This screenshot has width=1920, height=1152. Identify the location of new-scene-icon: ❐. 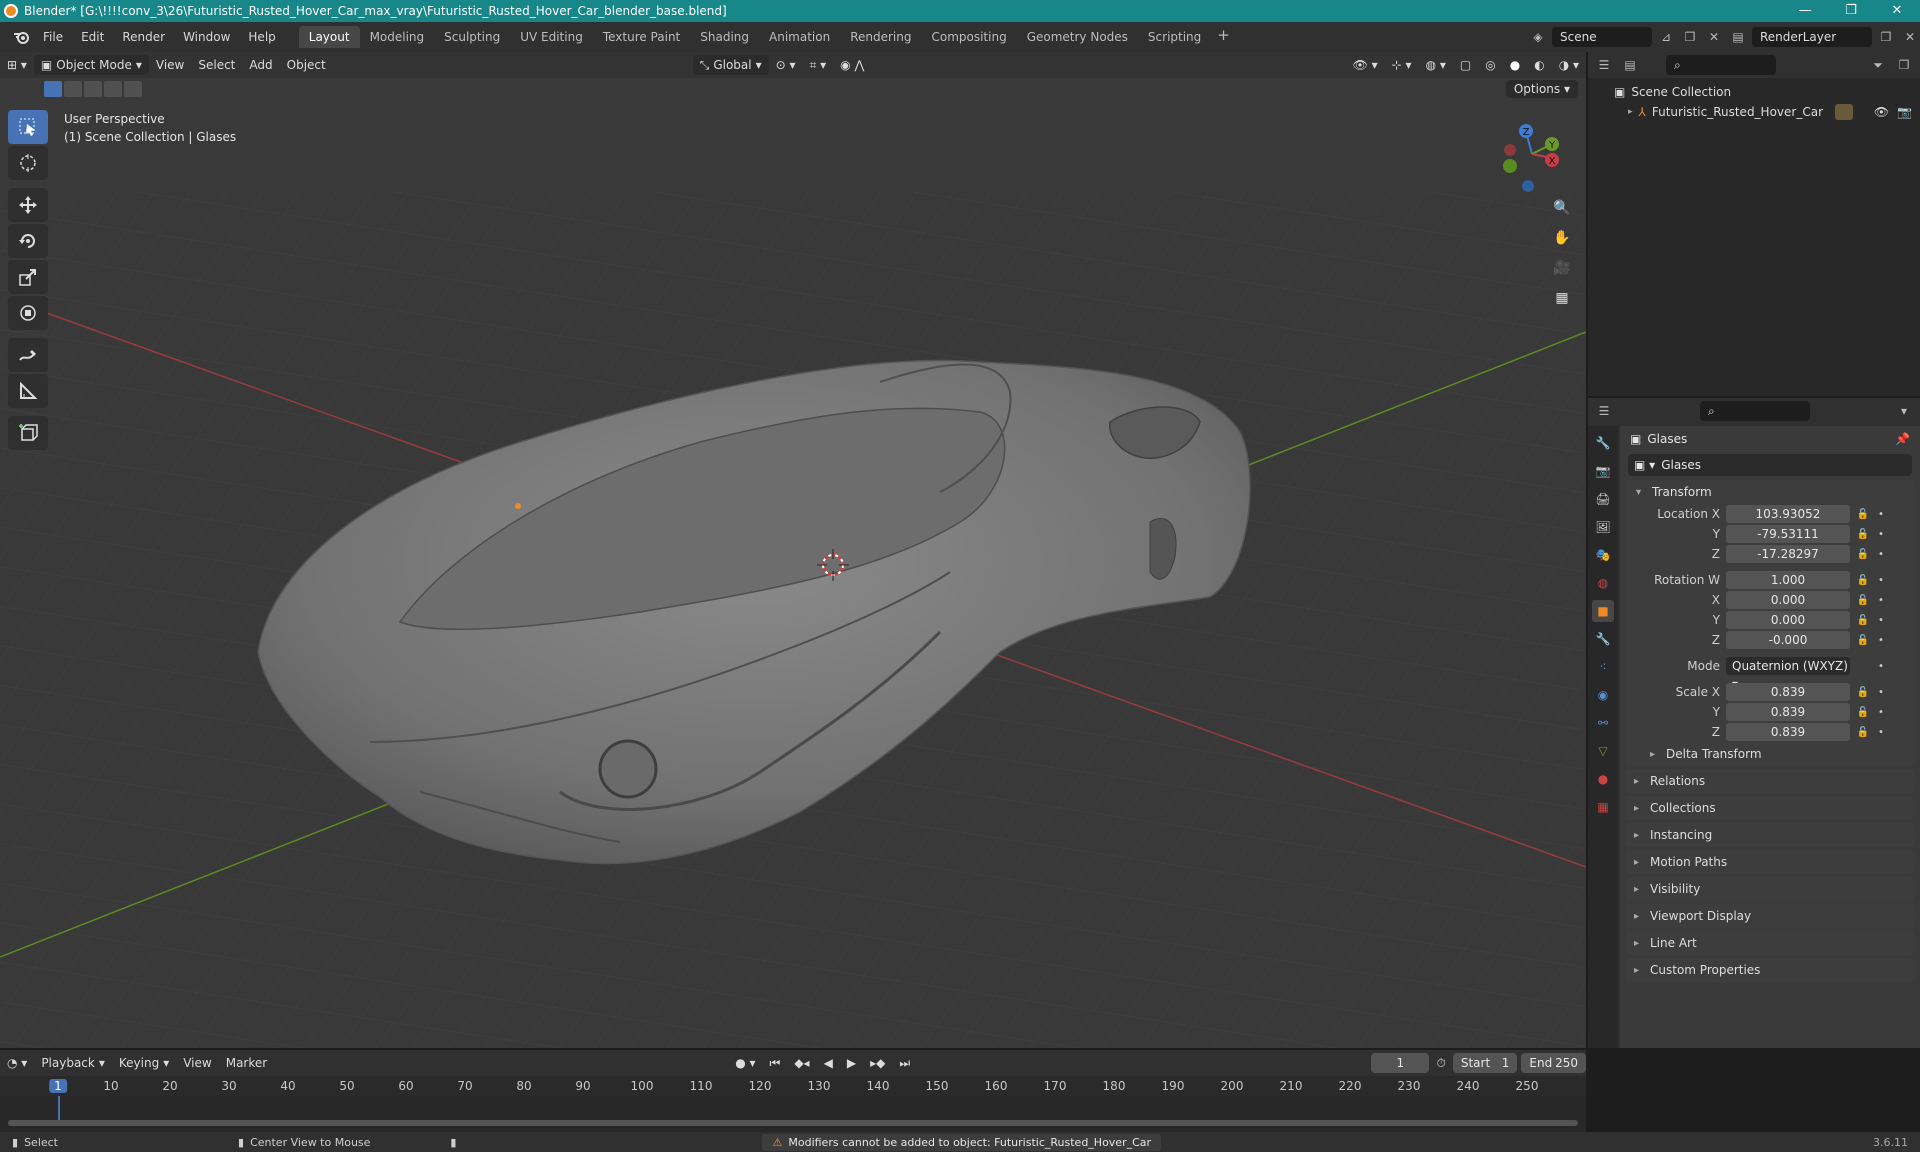
(1690, 37).